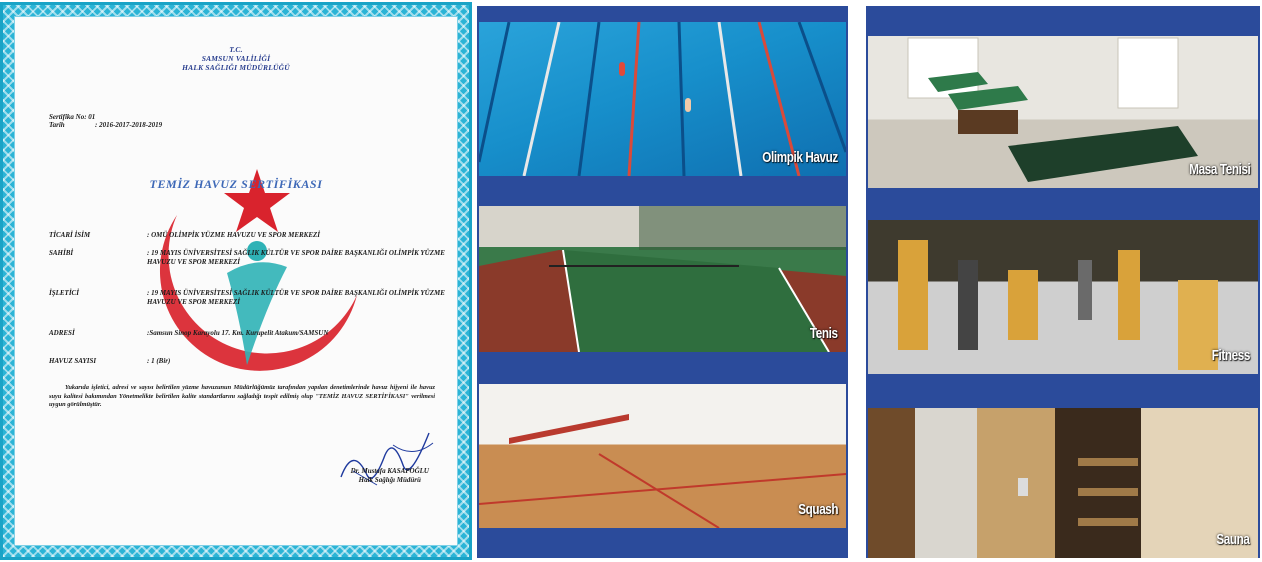  I want to click on label-squash: Squash, so click(818, 509).